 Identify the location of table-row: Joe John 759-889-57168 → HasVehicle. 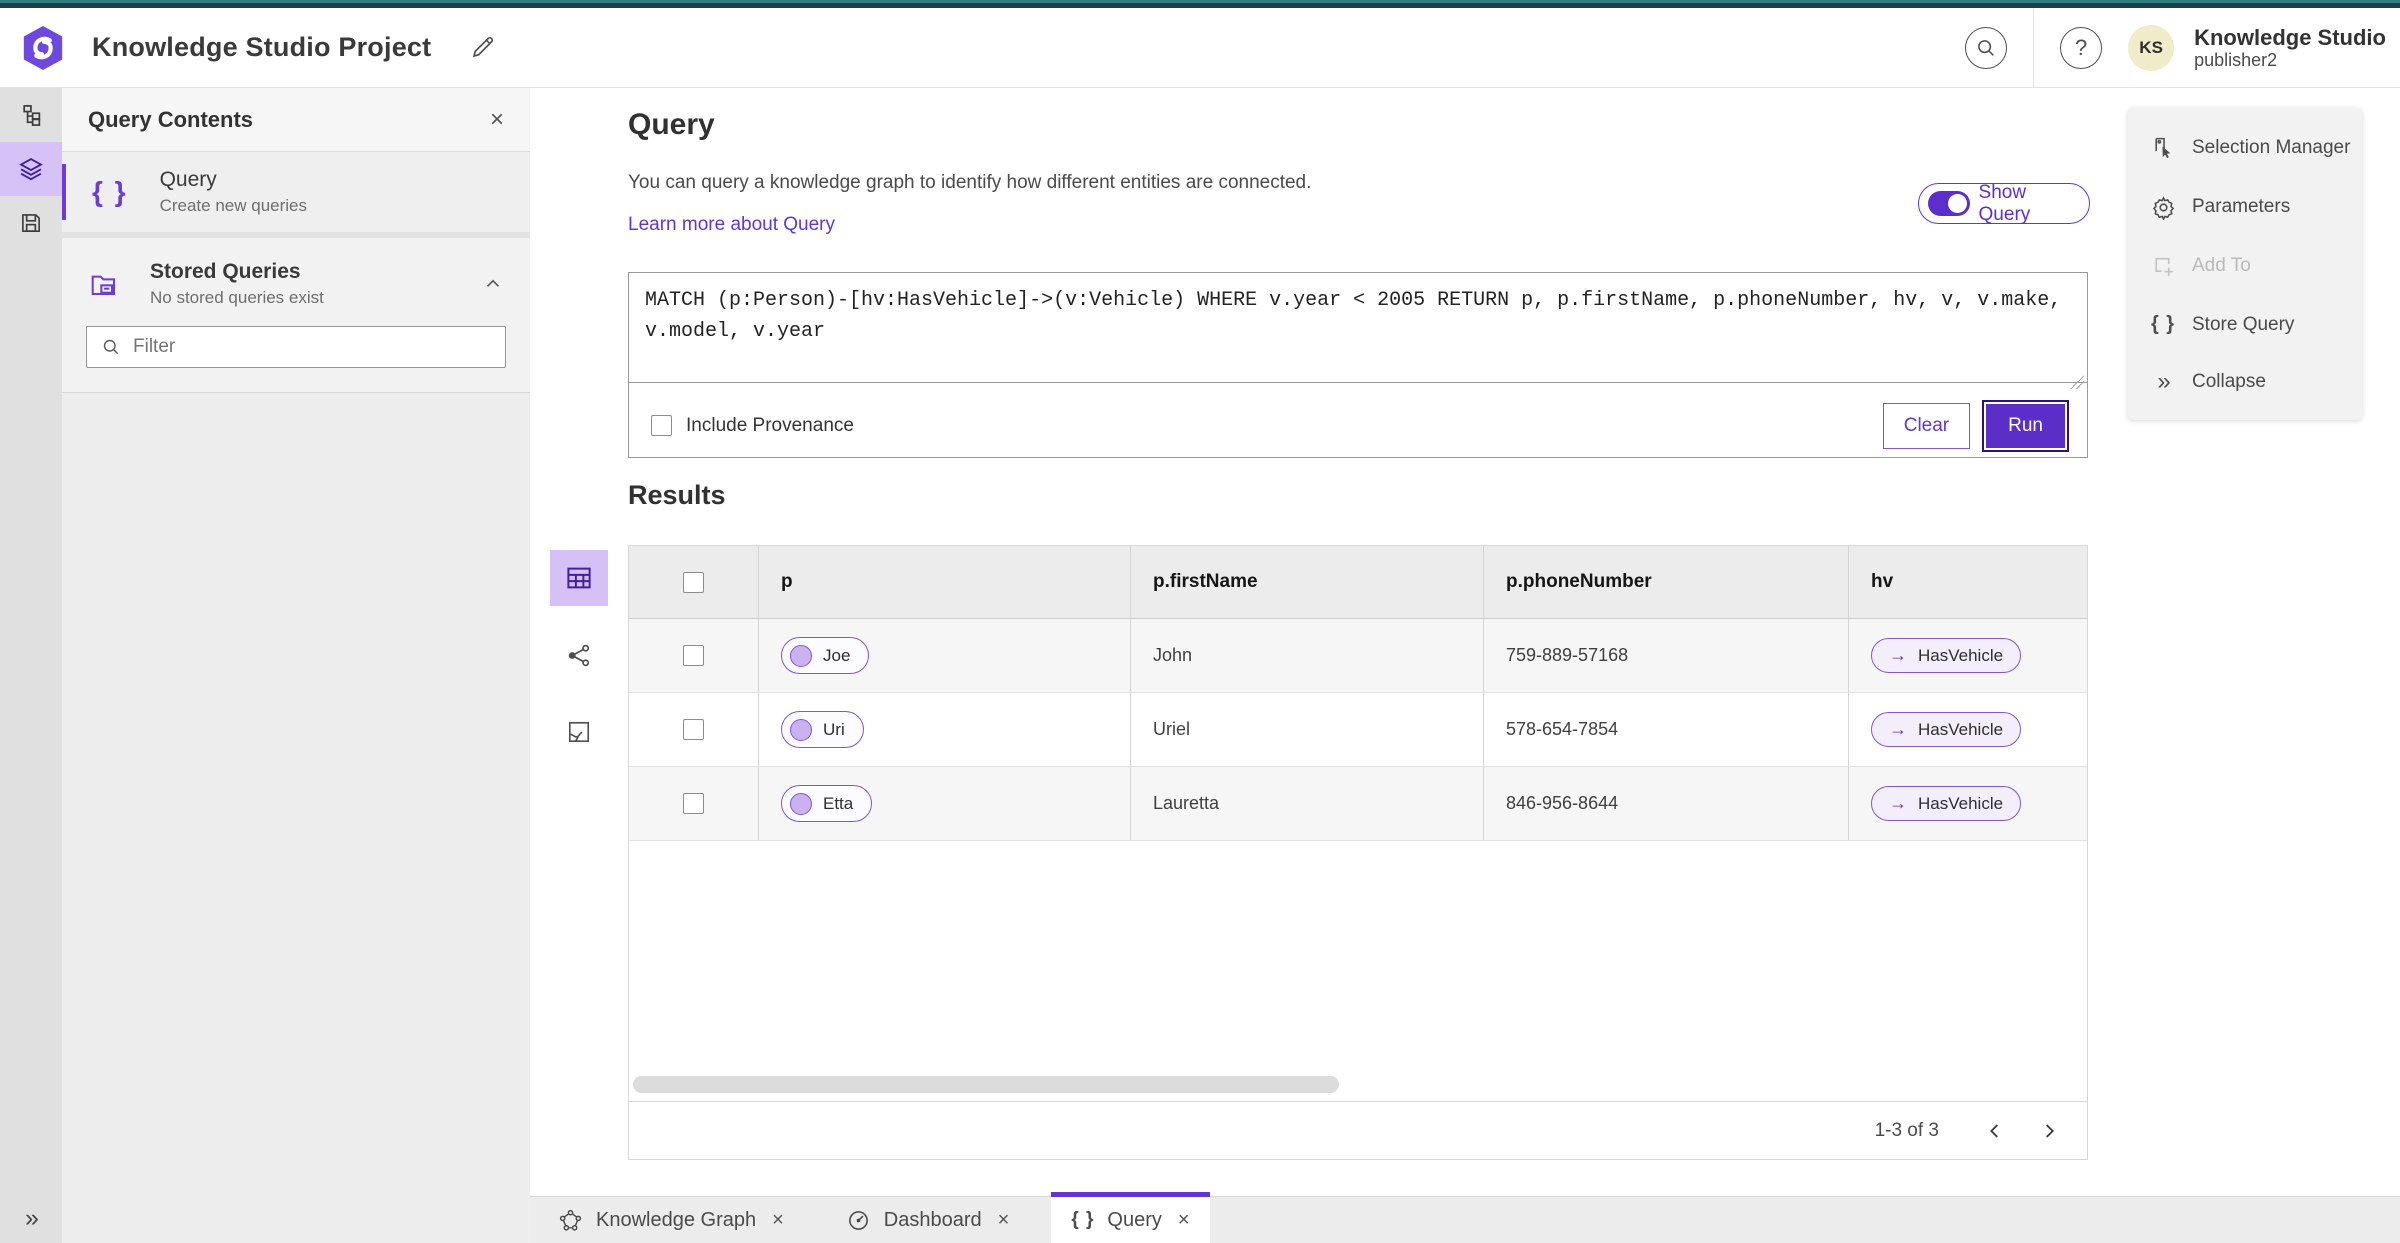
(1358, 656).